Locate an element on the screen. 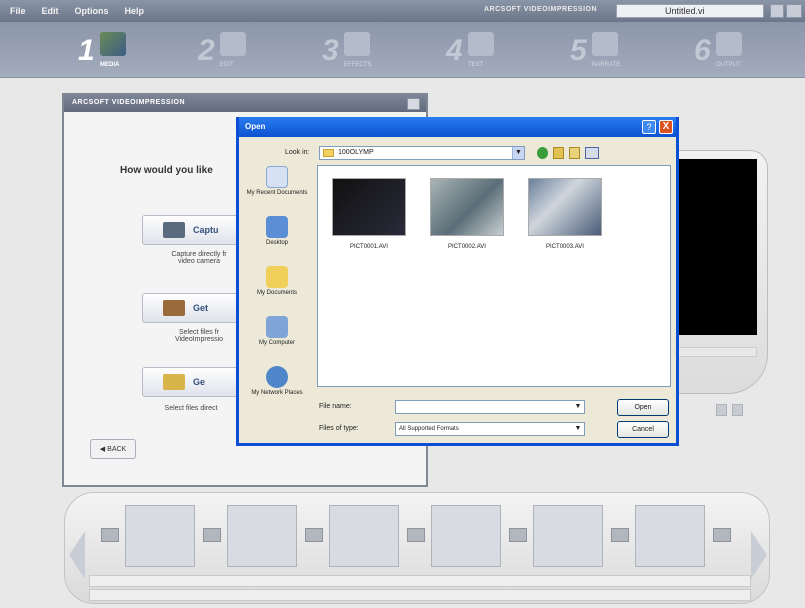 The image size is (805, 608). place-my-documents: My Documents is located at coordinates (277, 287).